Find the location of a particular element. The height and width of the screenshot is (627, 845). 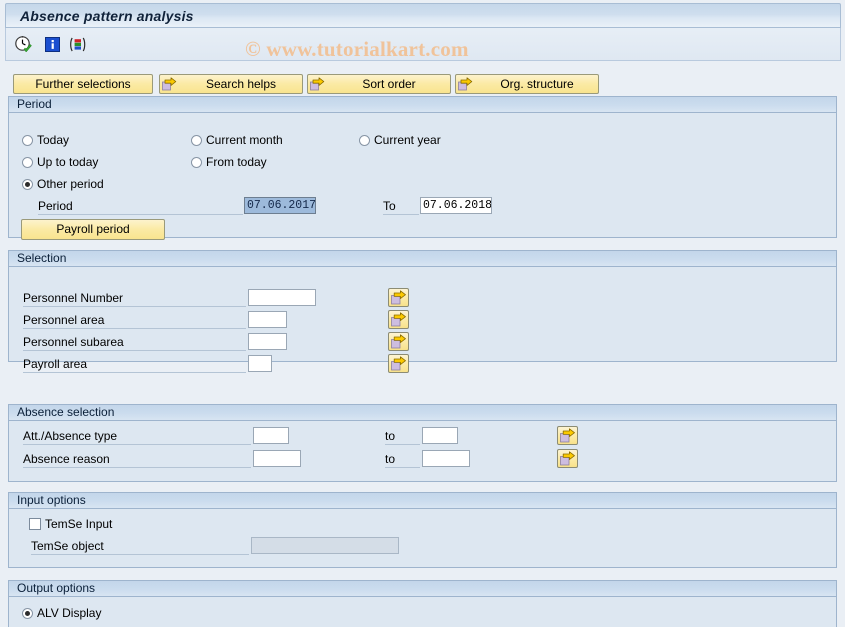

info-icon is located at coordinates (53, 44).